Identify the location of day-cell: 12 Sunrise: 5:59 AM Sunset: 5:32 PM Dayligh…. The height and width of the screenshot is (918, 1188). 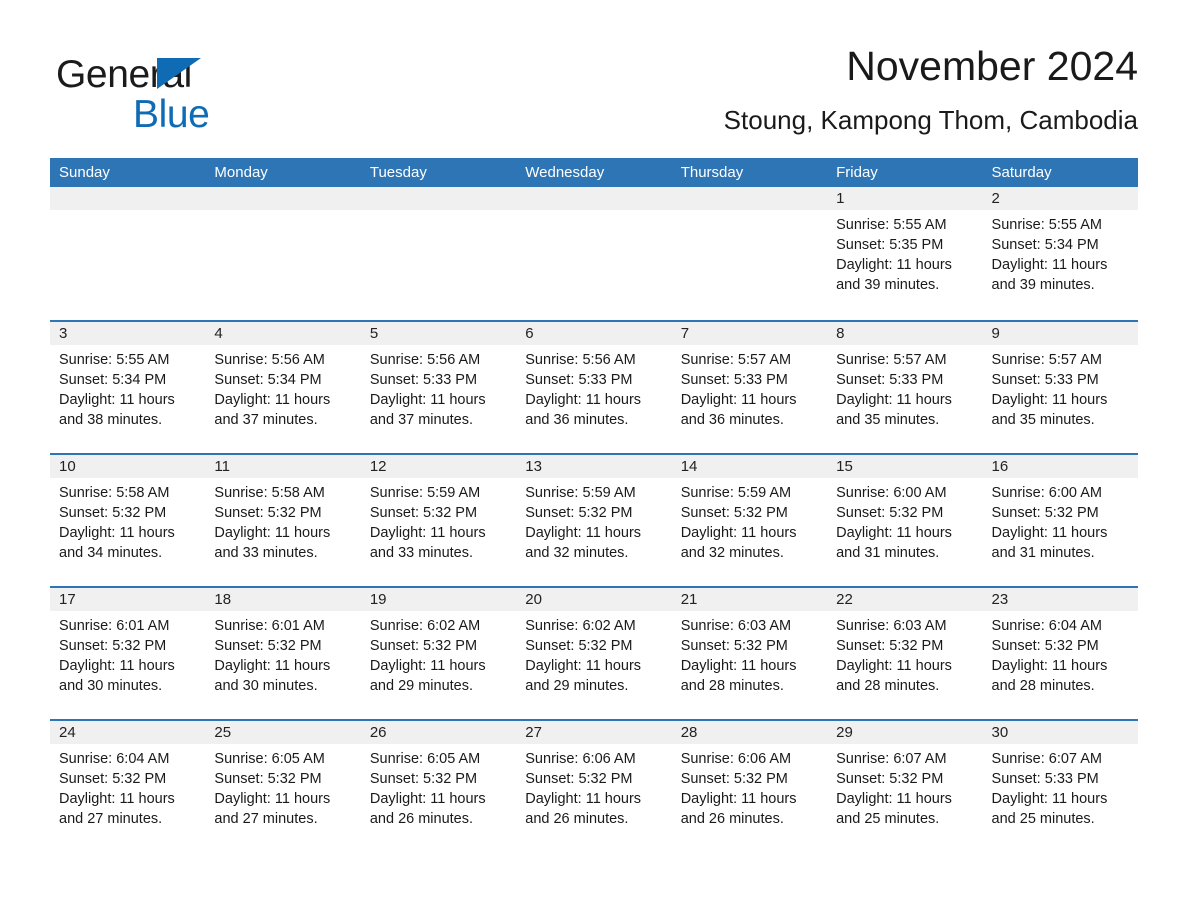
(438, 520).